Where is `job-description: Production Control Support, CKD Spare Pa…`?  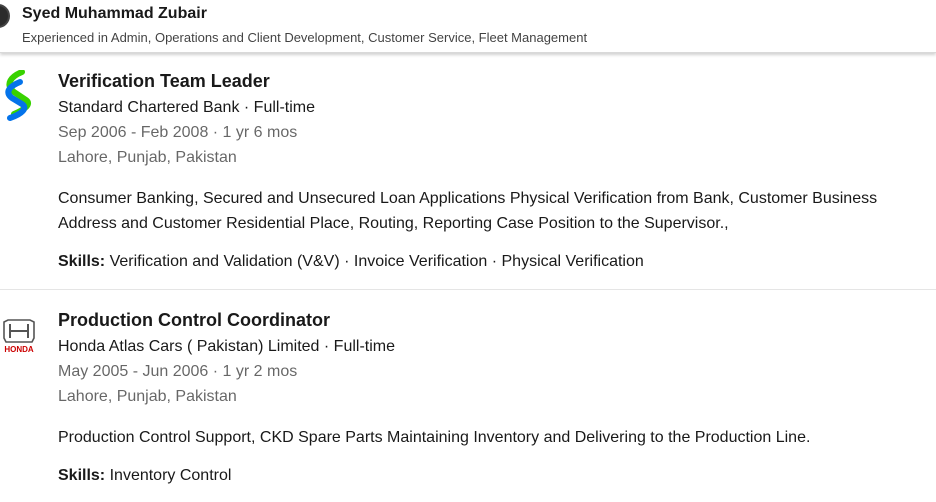 job-description: Production Control Support, CKD Spare Pa… is located at coordinates (497, 437).